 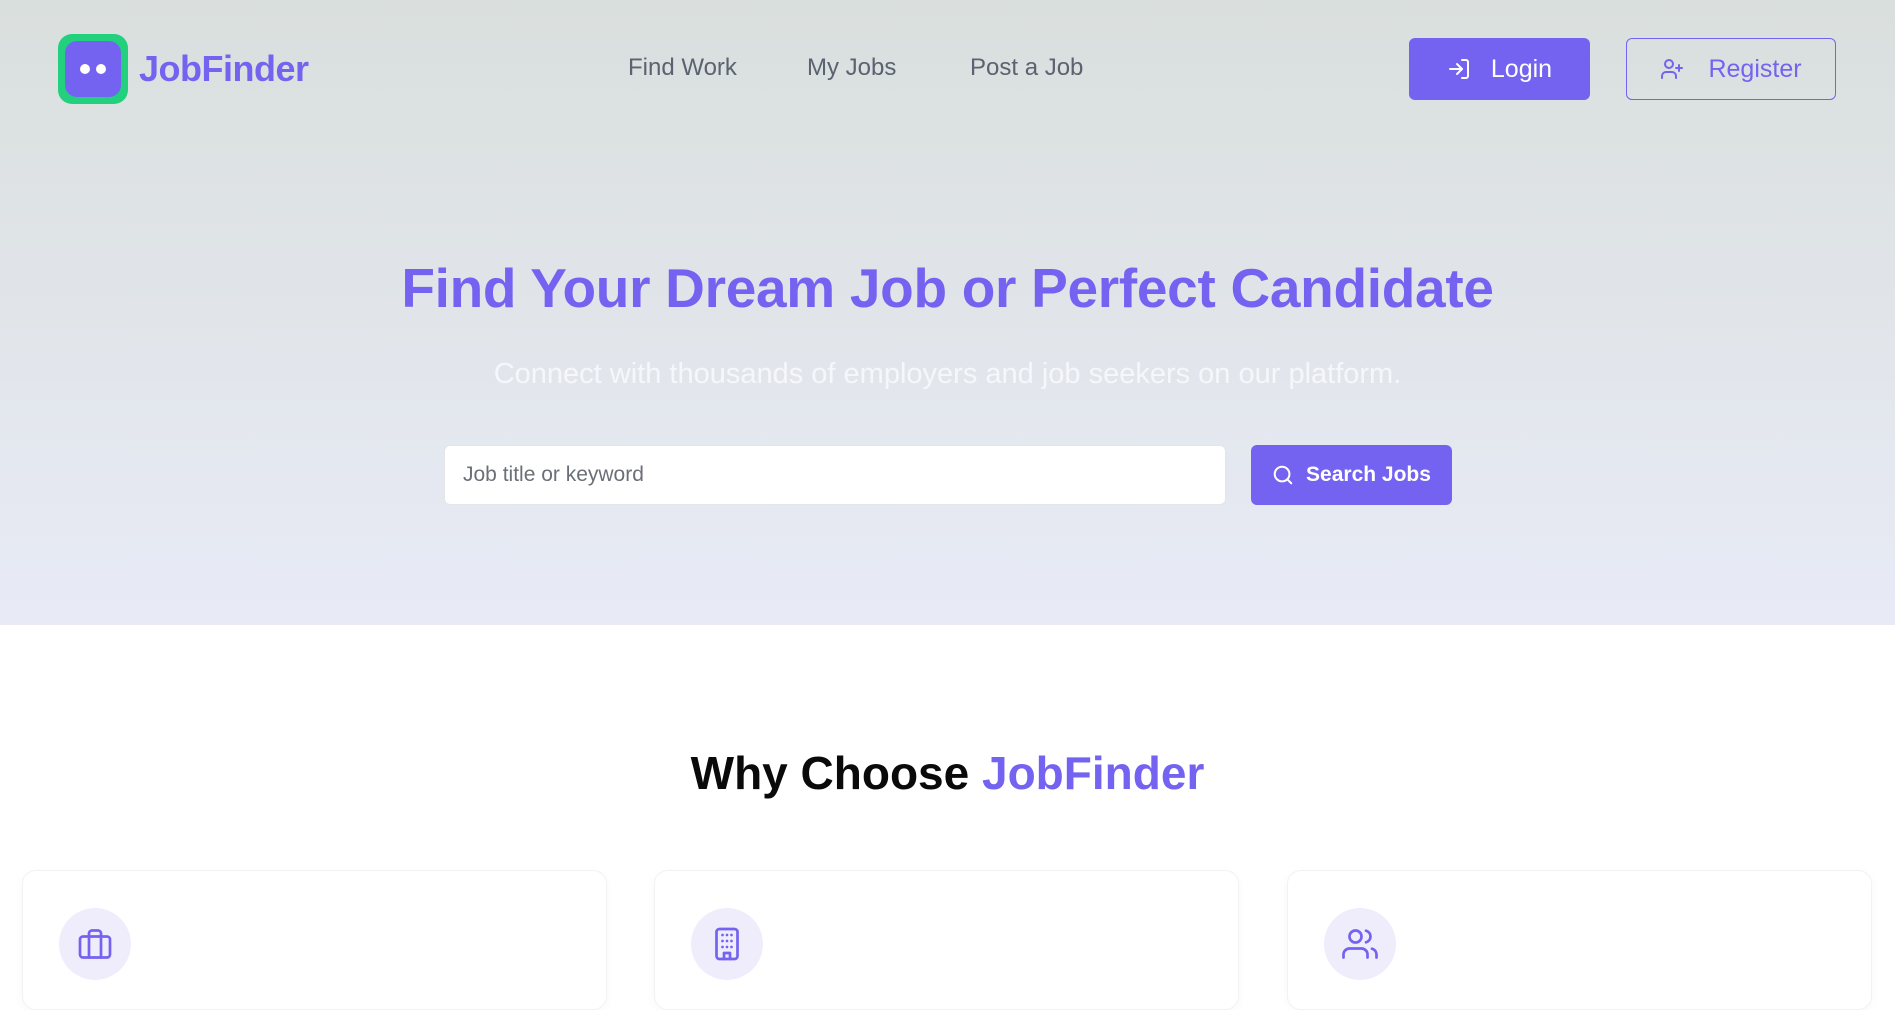 I want to click on briefcase-icon, so click(x=95, y=944).